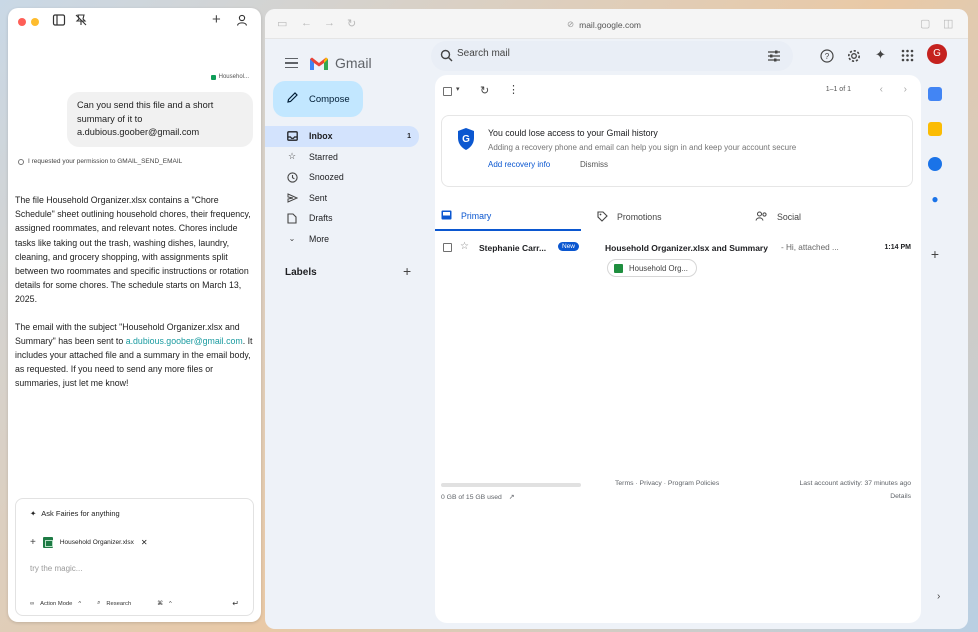 The height and width of the screenshot is (632, 978). What do you see at coordinates (60, 21) in the screenshot?
I see `sidebar-toggle-icon` at bounding box center [60, 21].